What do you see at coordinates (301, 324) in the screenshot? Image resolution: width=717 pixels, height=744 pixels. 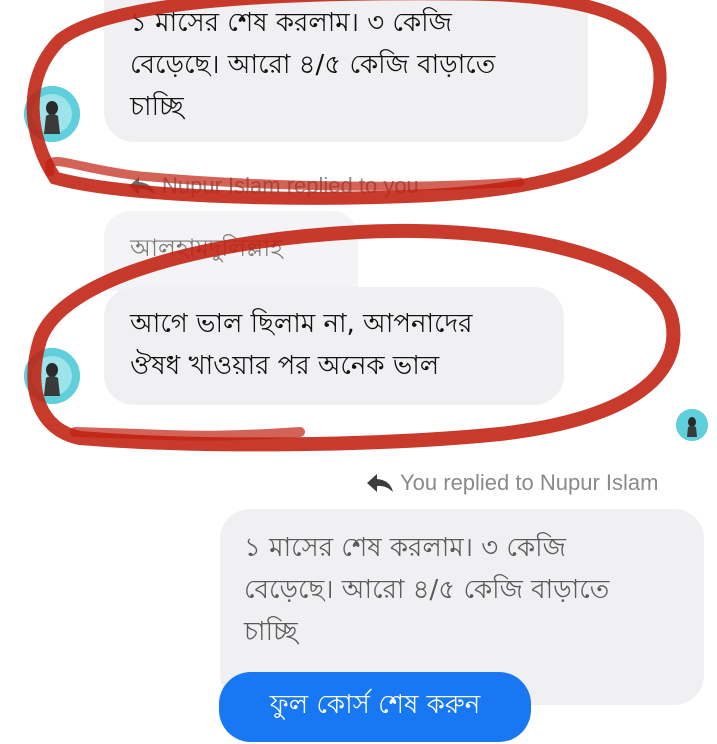 I see `incoming-message-2-line1: আগে ভাল ছিলাম না, আপনাদের` at bounding box center [301, 324].